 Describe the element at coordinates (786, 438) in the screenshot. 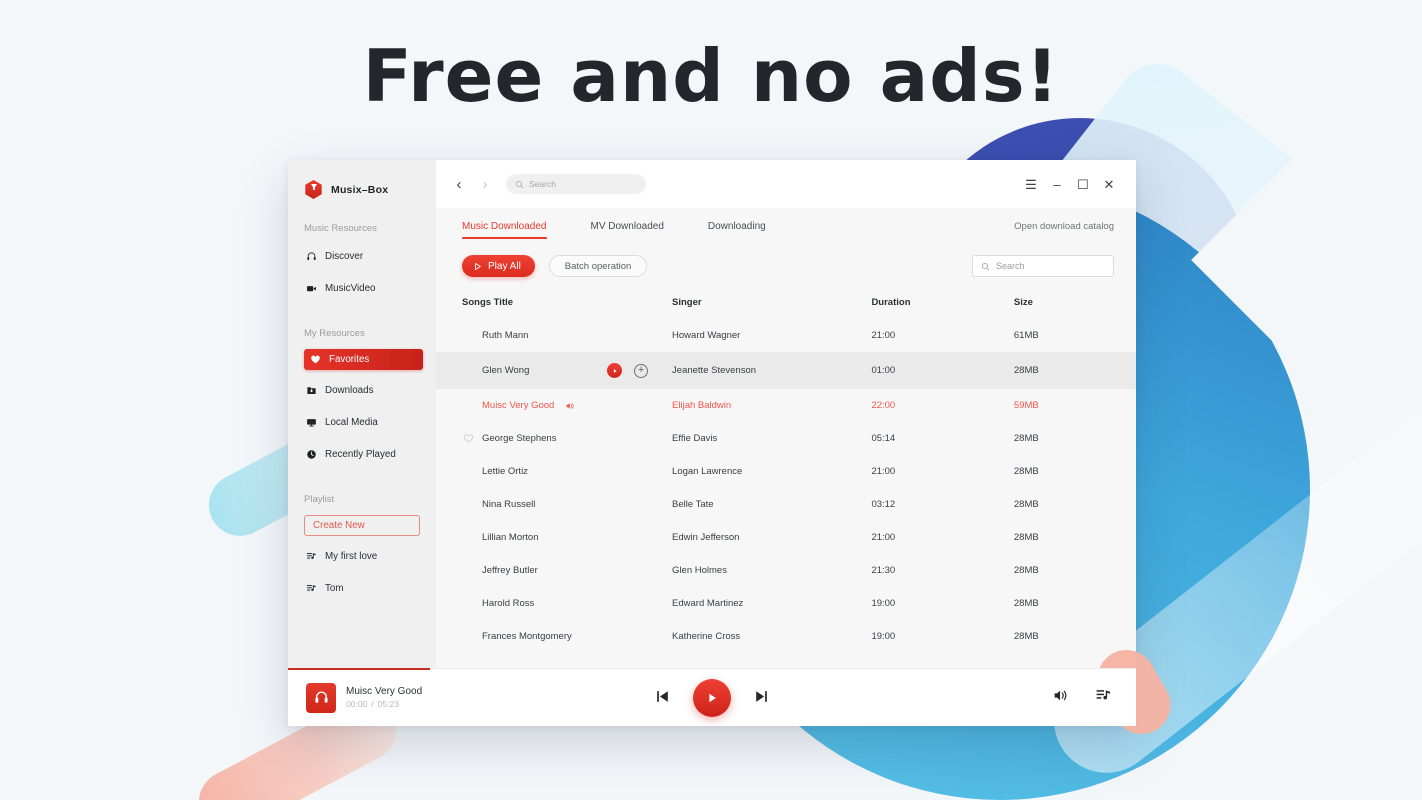

I see `table-row: George Stephens Effie Davis 05:14 28MB` at that location.